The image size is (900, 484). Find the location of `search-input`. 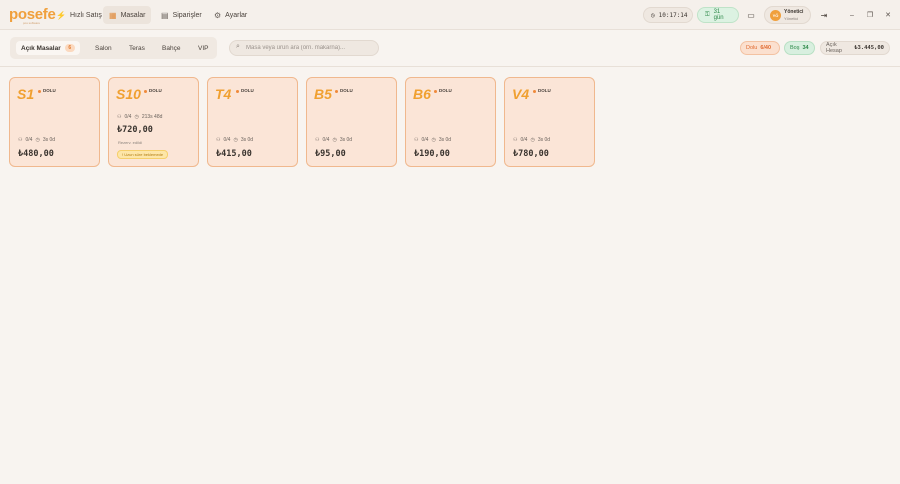

search-input is located at coordinates (310, 48).